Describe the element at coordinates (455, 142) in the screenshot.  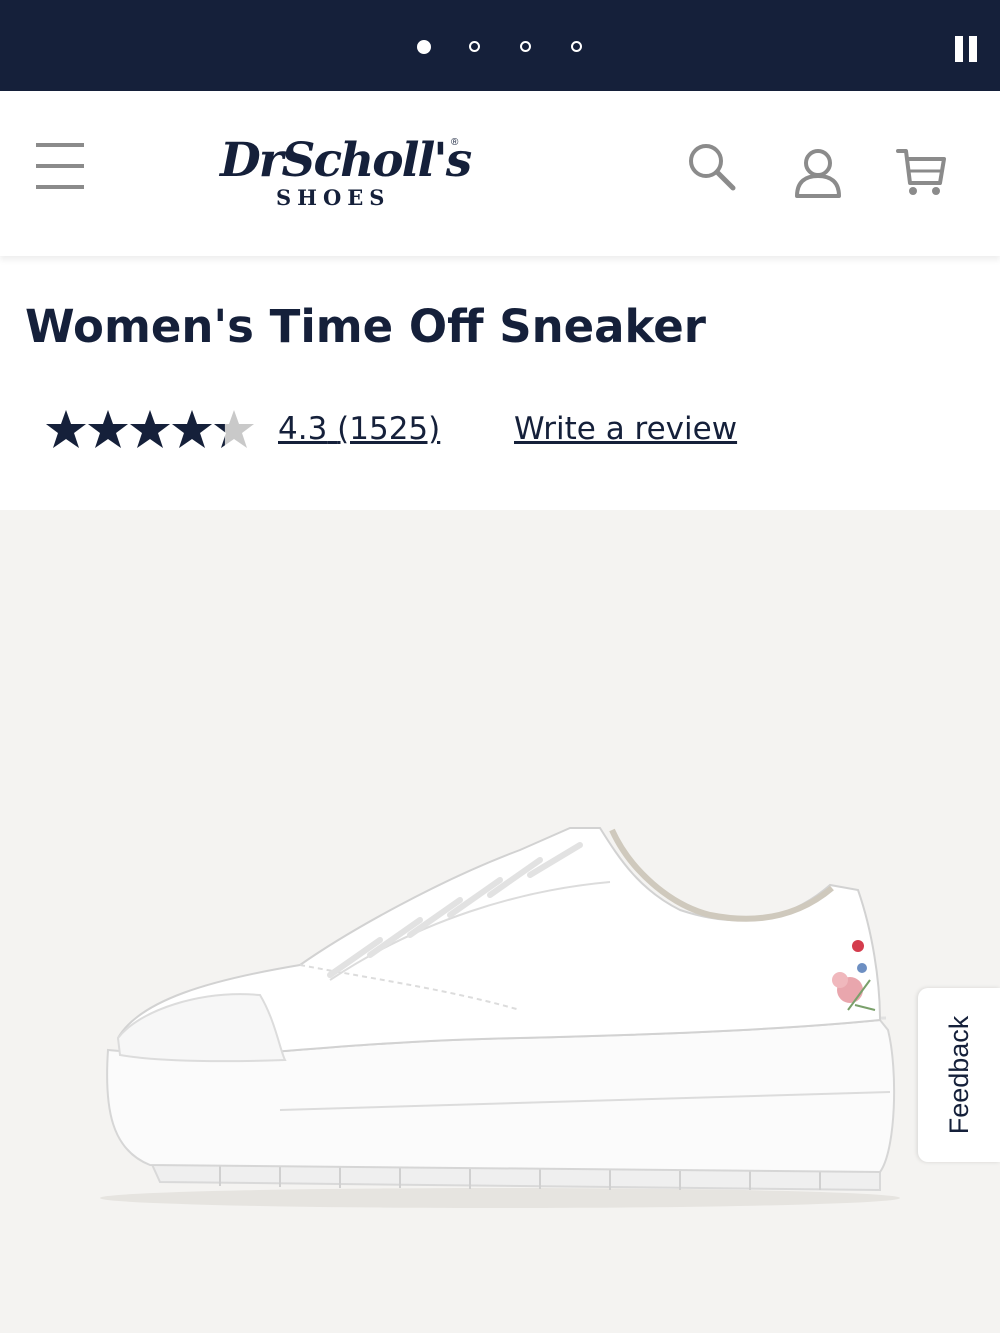
I see `registered-mark: ®` at that location.